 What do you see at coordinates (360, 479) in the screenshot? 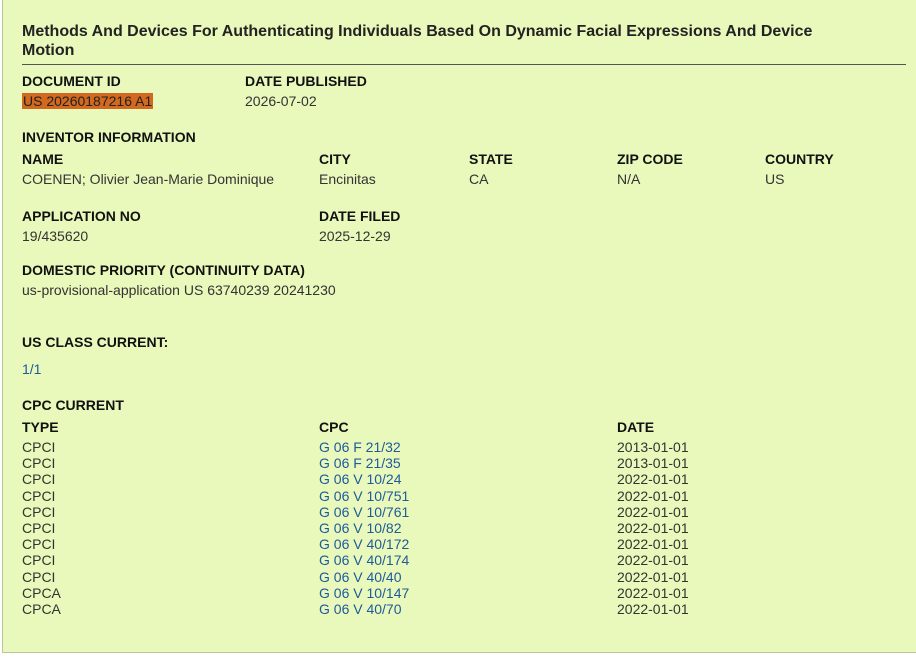
I see `cpc-code-link: G 06 V 10/24` at bounding box center [360, 479].